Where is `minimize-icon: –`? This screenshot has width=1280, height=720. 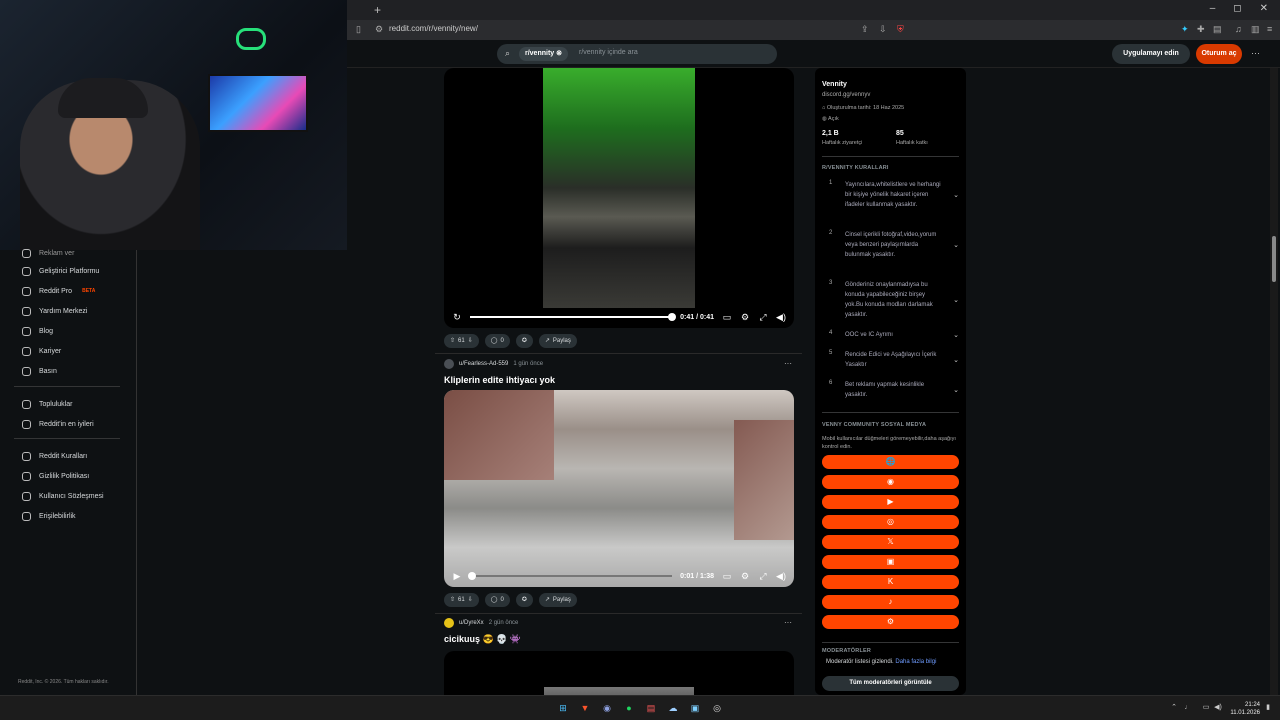 minimize-icon: – is located at coordinates (1213, 8).